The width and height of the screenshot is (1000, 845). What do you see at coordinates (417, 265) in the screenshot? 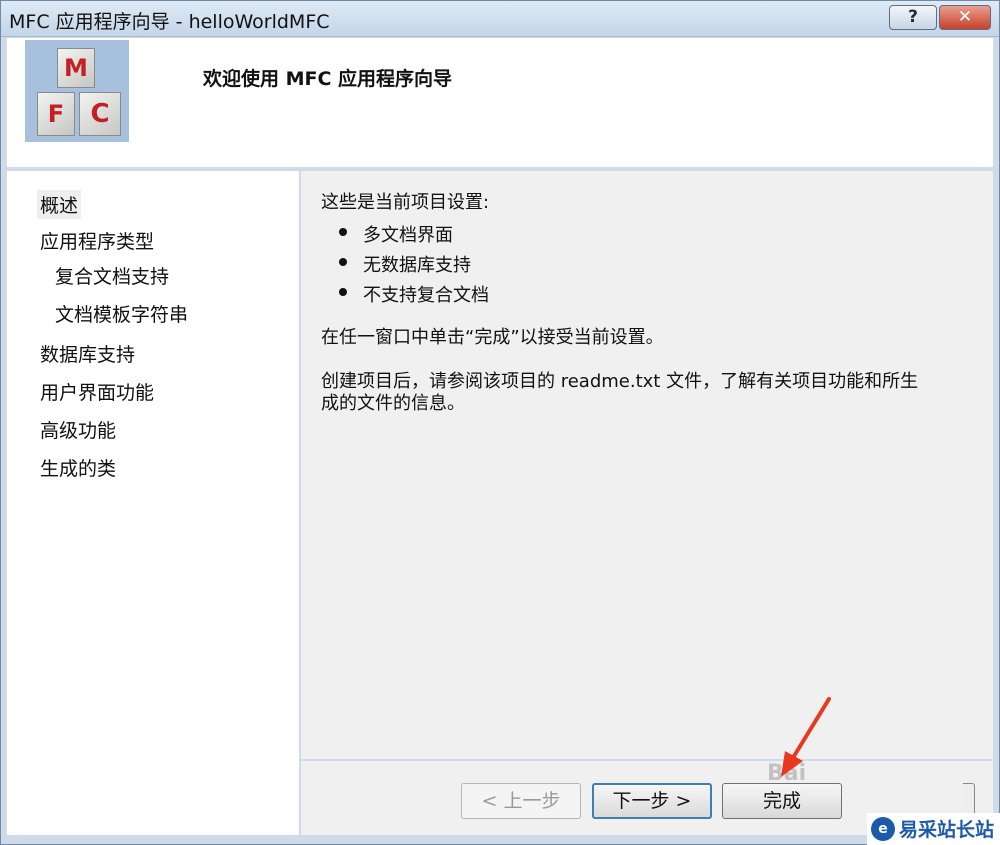
I see `setting-item: 无数据库支持` at bounding box center [417, 265].